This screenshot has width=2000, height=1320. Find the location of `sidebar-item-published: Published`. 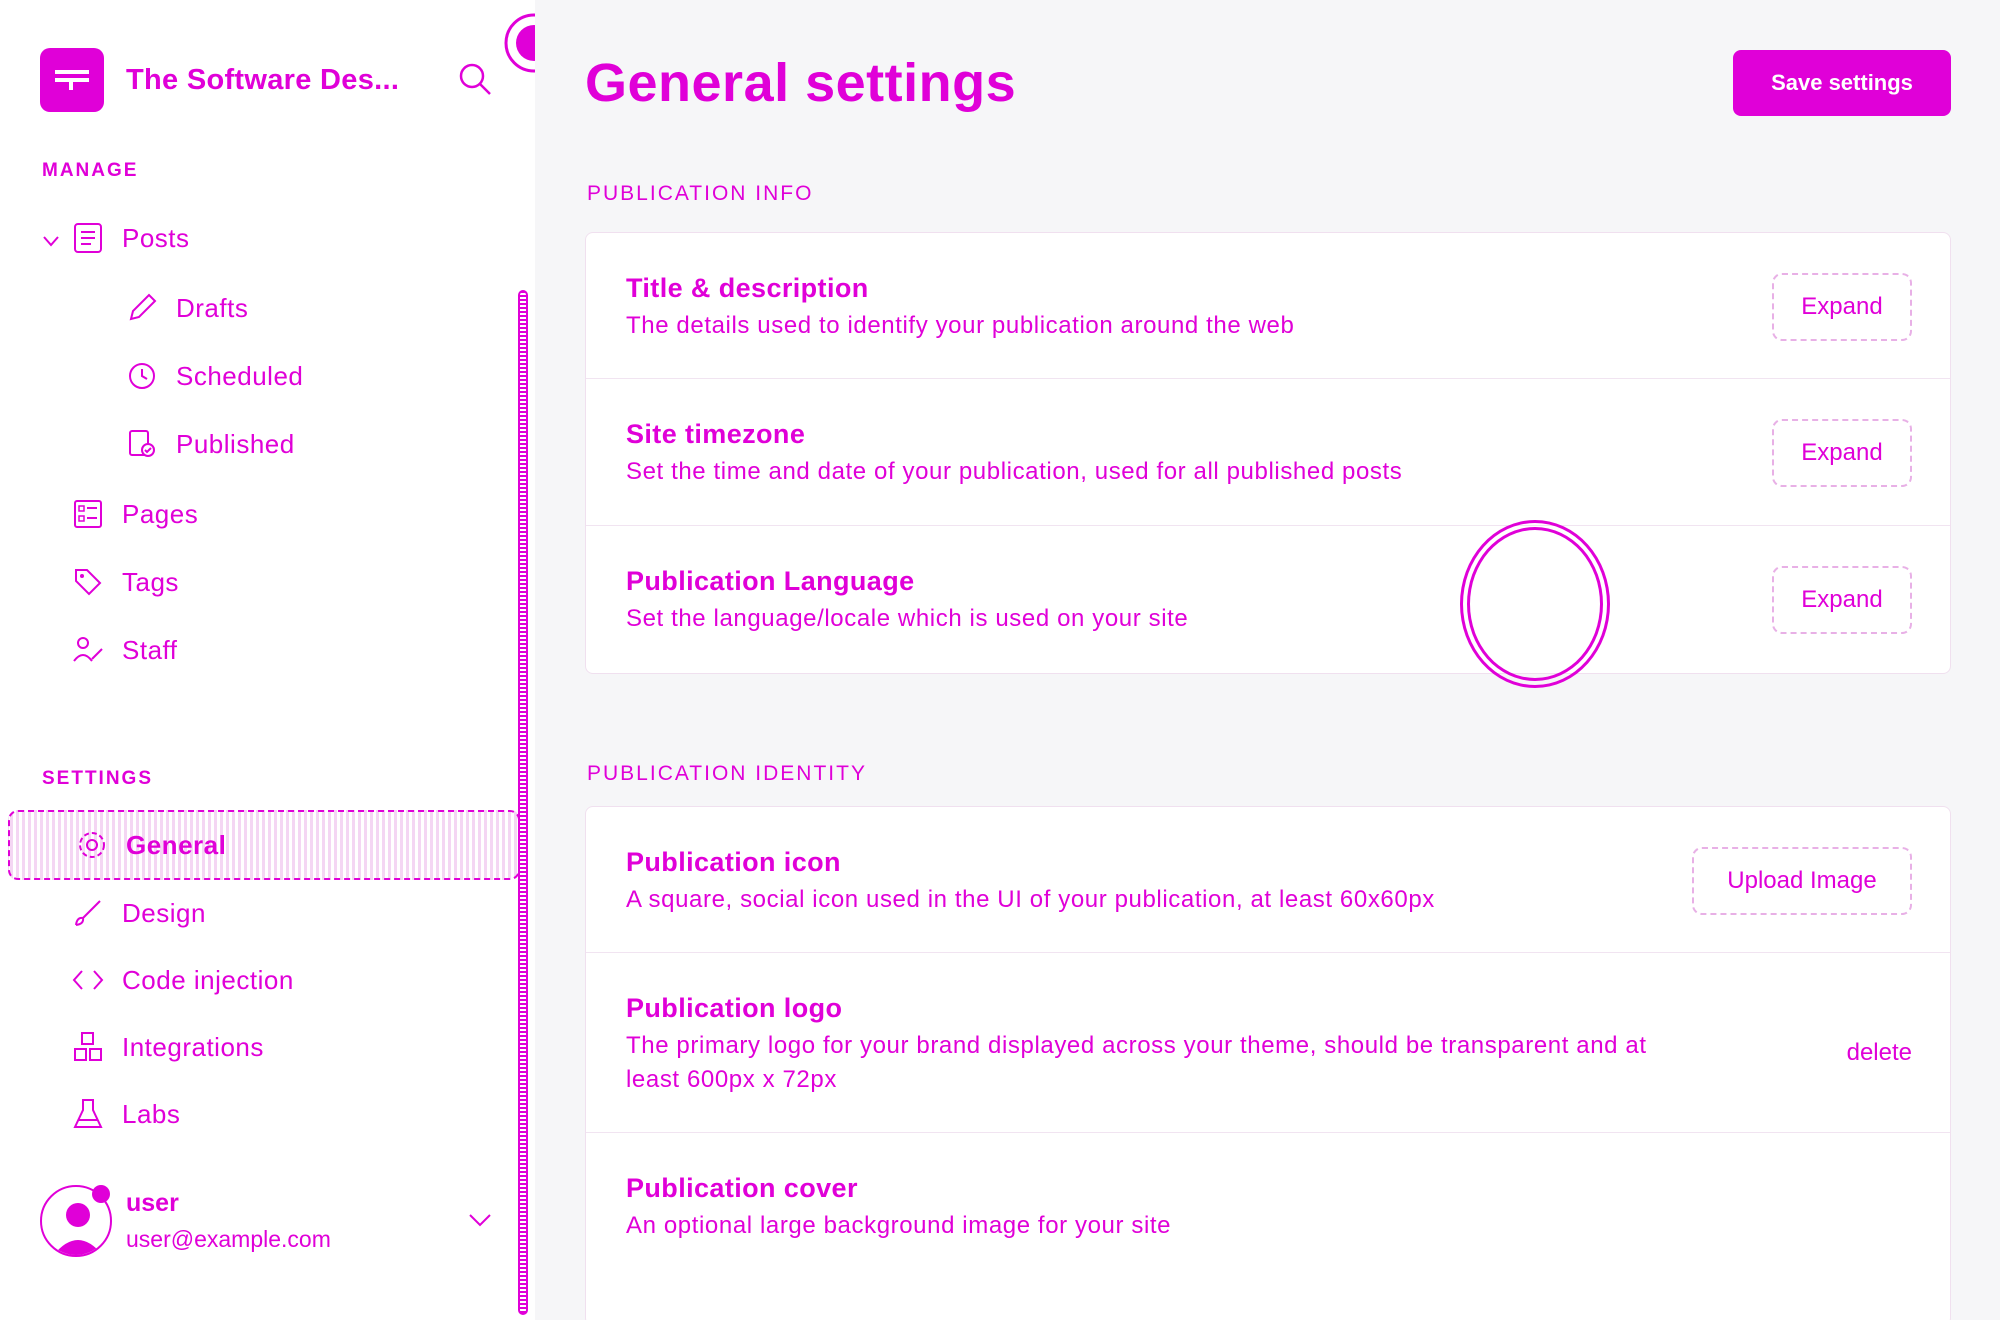

sidebar-item-published: Published is located at coordinates (209, 444).